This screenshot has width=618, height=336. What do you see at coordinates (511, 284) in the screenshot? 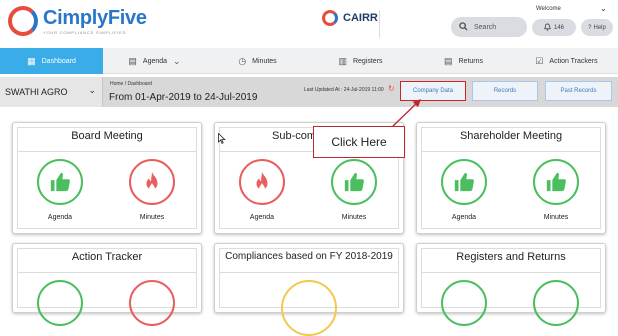
I see `registers-returns-card: Registers and Returns` at bounding box center [511, 284].